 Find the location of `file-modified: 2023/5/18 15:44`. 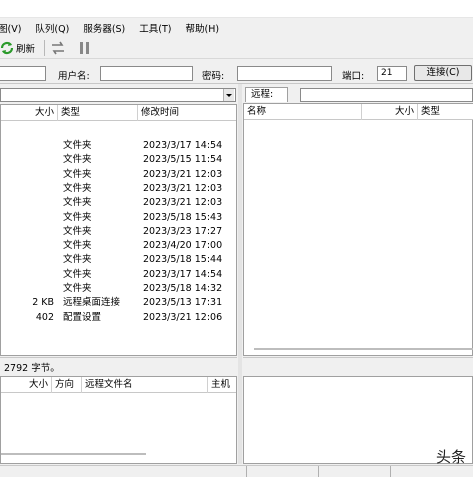

file-modified: 2023/5/18 15:44 is located at coordinates (183, 260).